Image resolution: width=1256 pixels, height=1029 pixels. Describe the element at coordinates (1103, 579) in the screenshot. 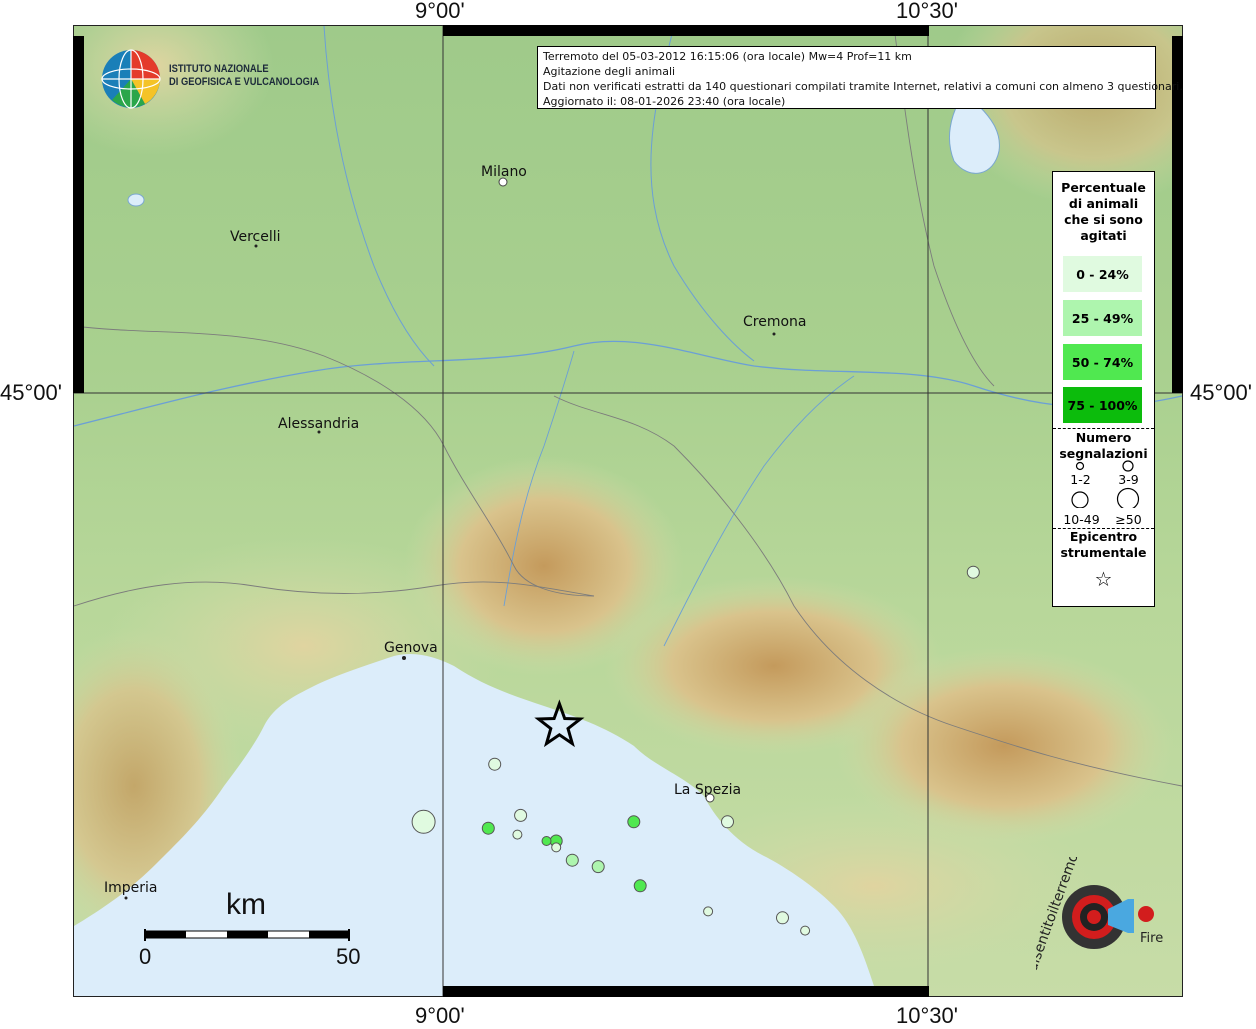

I see `legend-star-icon: ☆` at that location.